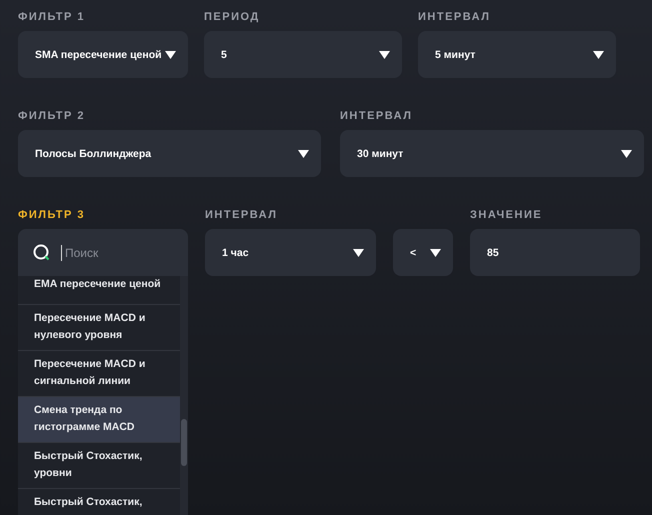 The image size is (652, 515). Describe the element at coordinates (303, 54) in the screenshot. I see `dropdown: 5` at that location.